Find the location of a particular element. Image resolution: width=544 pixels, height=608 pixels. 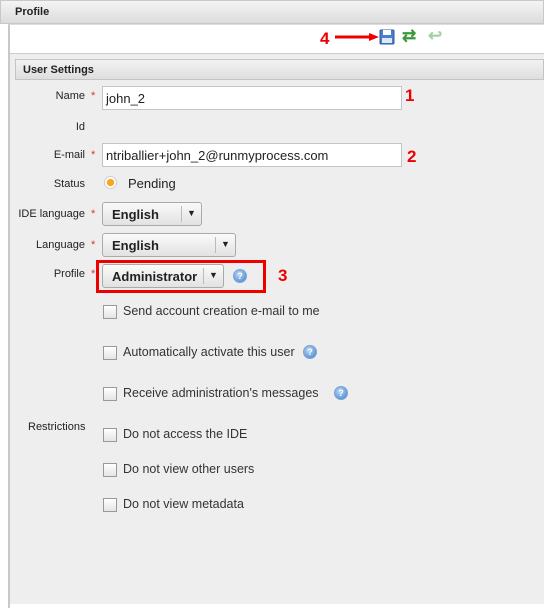

toolbar: 4 ⇄ ↩ is located at coordinates (277, 39).